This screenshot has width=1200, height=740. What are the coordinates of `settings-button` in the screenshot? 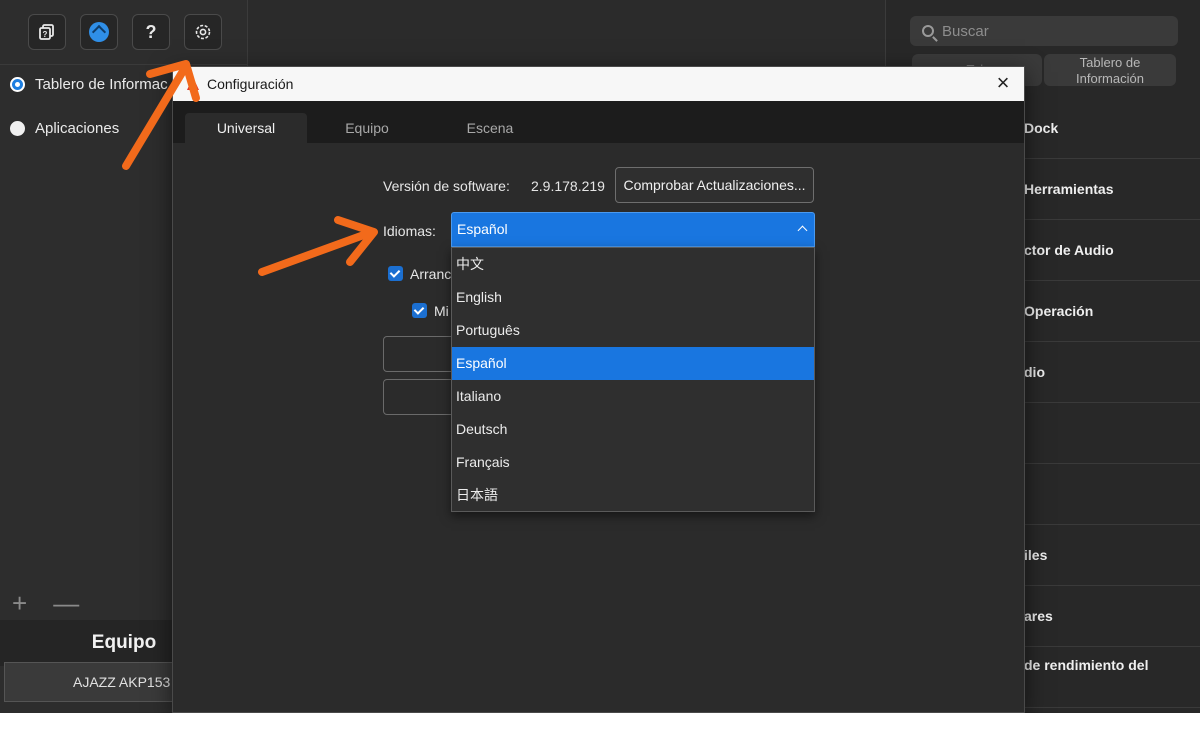 It's located at (203, 32).